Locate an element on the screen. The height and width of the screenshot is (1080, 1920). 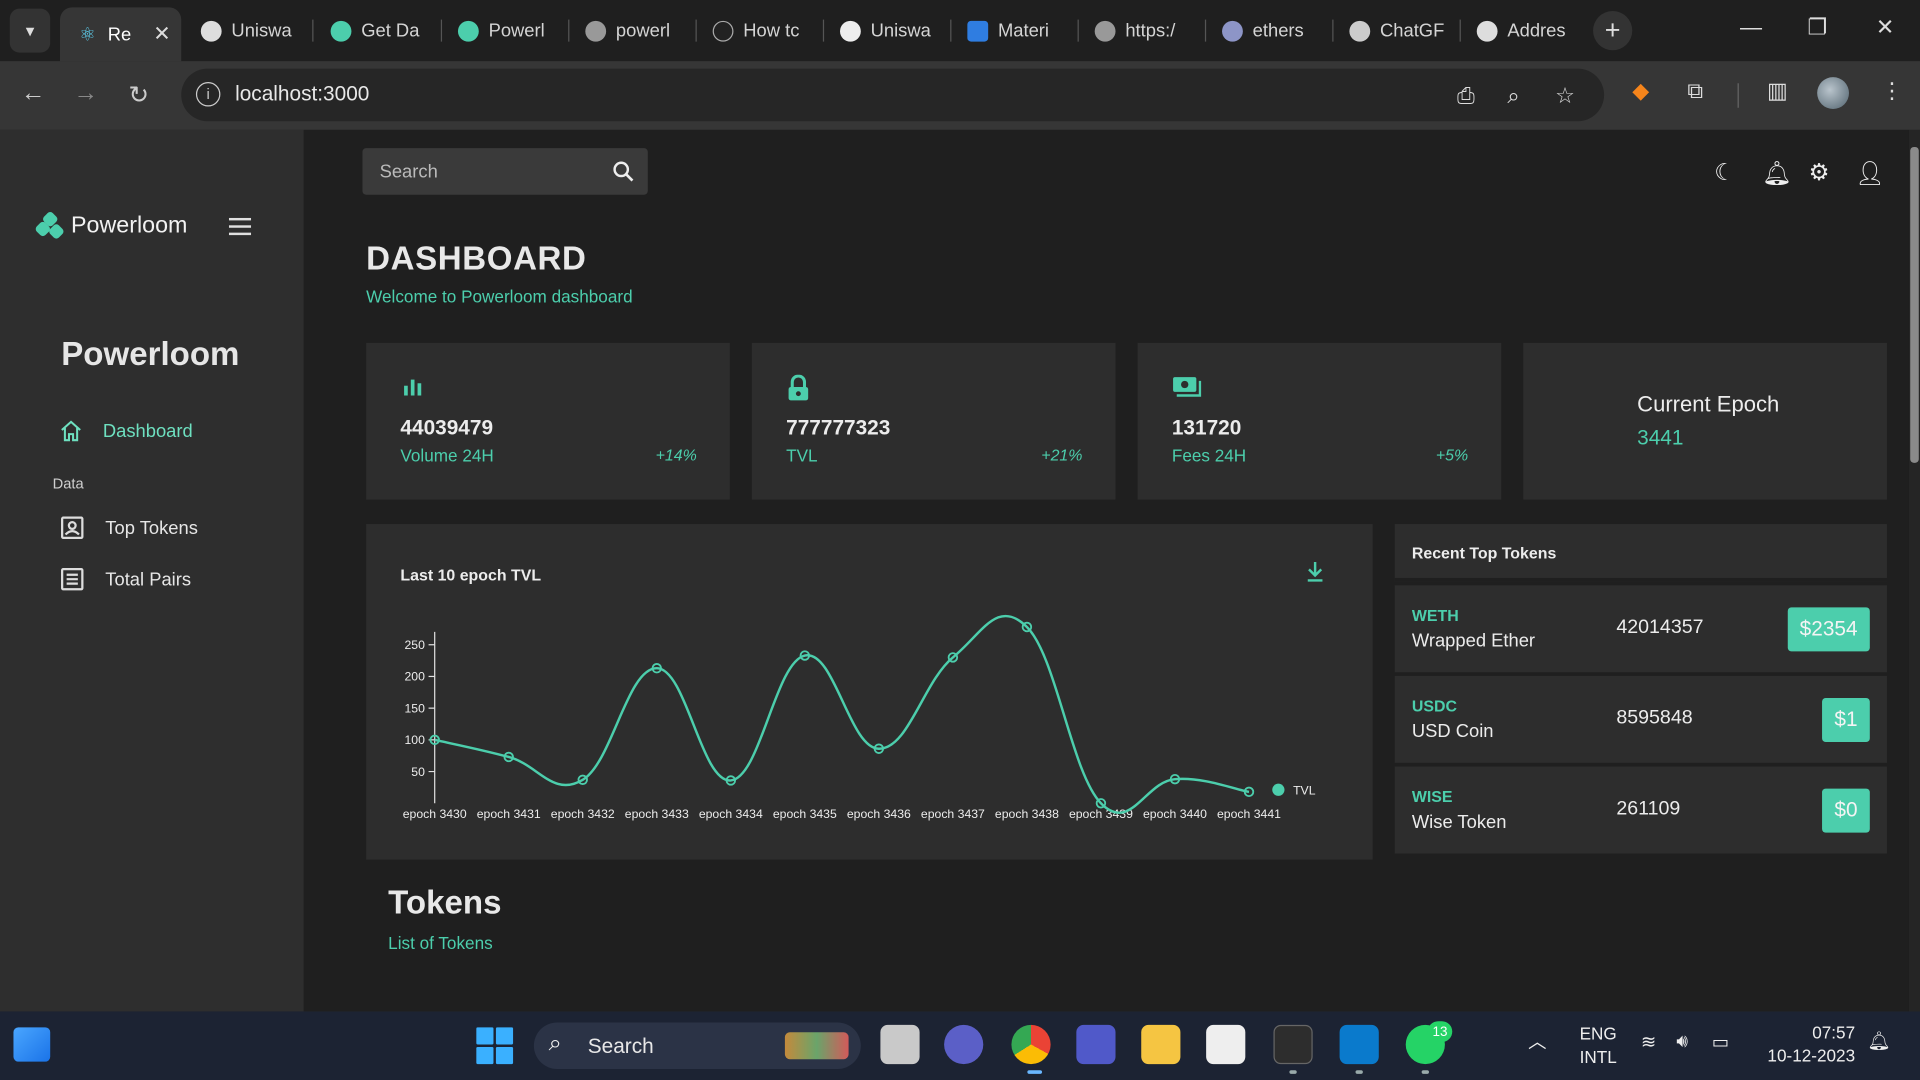
stat-card-tvl: 777777323 TVL +21% is located at coordinates (933, 421).